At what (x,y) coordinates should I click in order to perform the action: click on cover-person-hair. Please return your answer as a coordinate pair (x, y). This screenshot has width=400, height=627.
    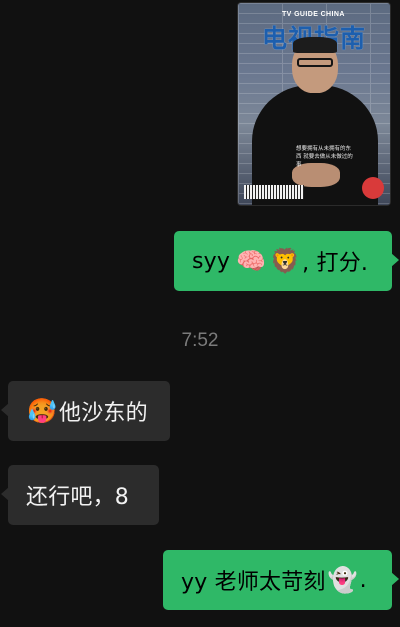
    Looking at the image, I should click on (315, 45).